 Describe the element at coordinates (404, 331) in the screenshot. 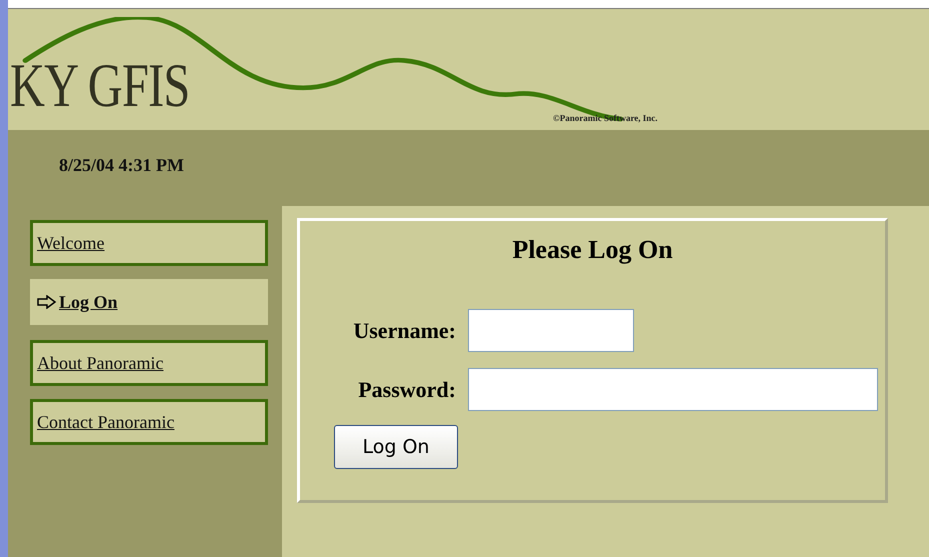

I see `field-label: Username:` at that location.